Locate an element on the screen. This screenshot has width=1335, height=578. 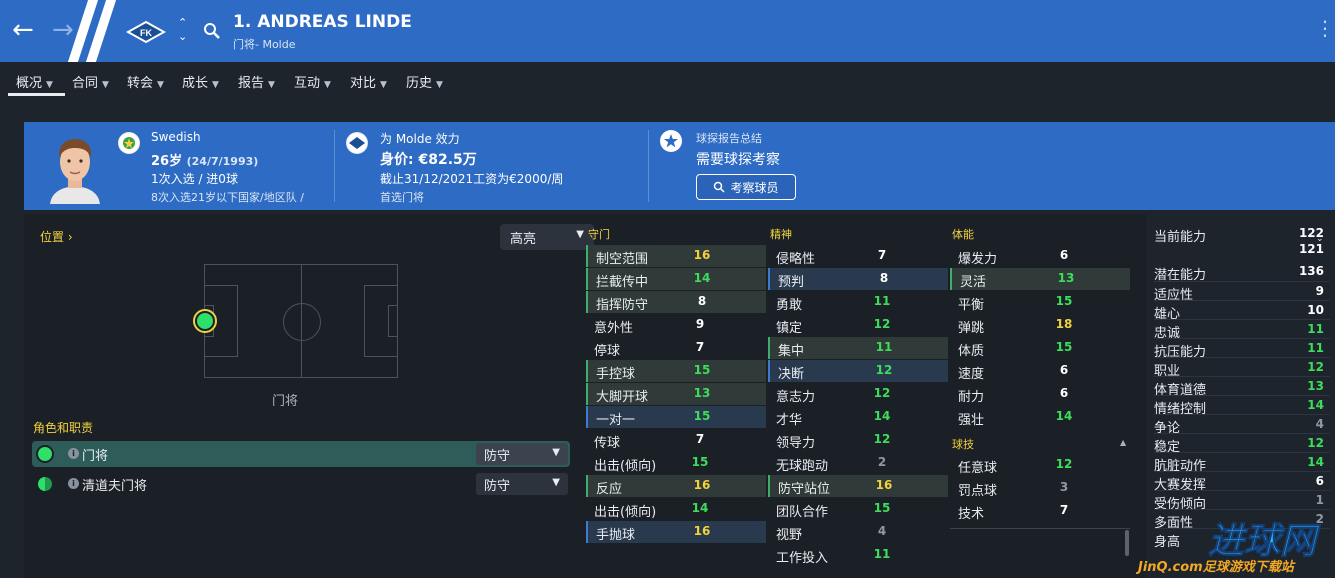
side-stat-row: 121 is located at coordinates (1242, 249).